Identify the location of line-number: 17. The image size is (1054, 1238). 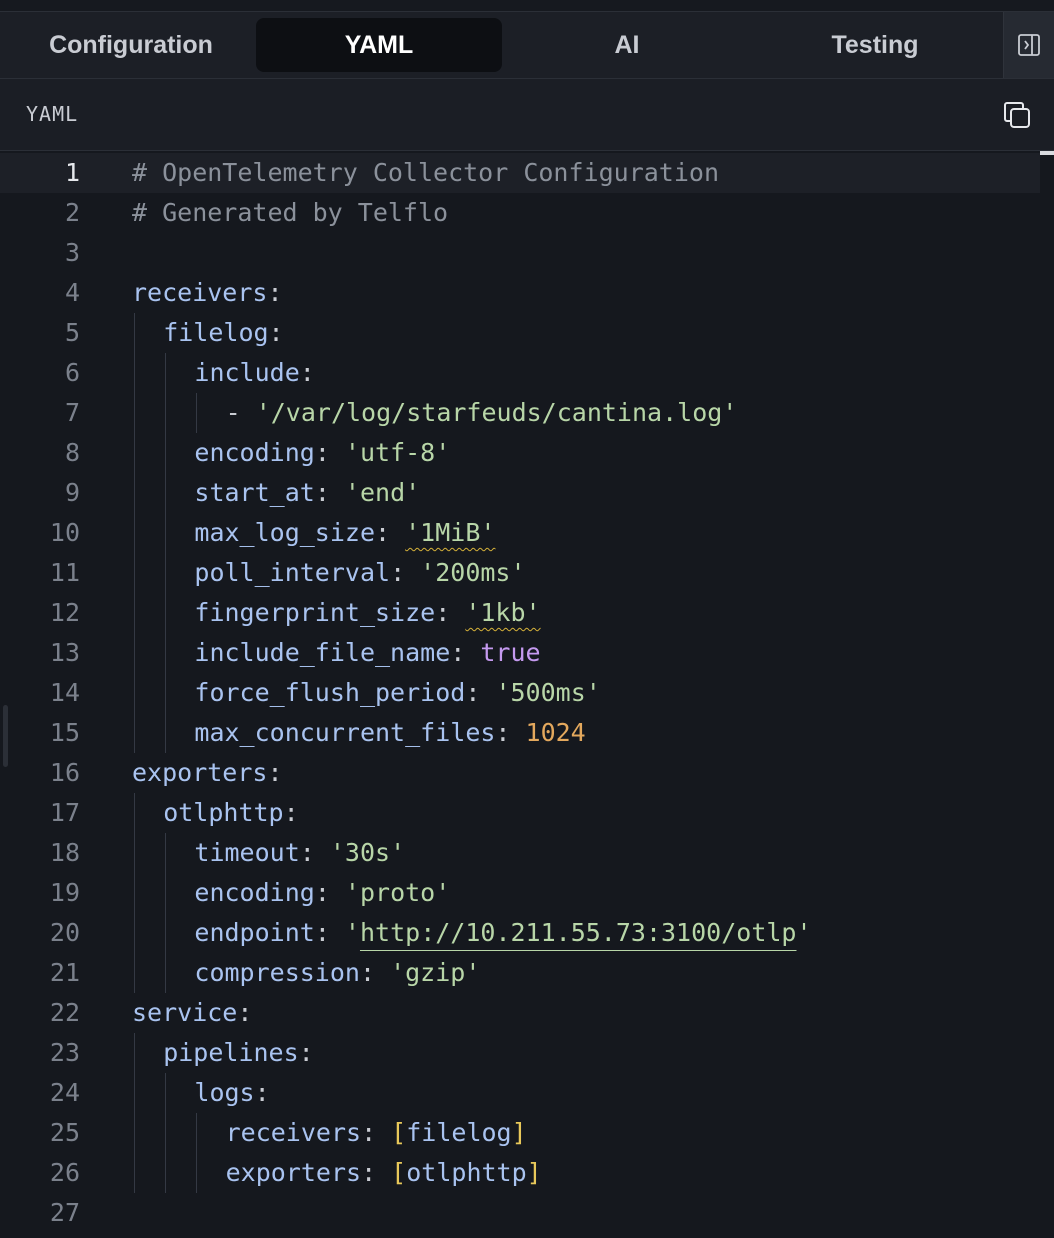
(64, 812).